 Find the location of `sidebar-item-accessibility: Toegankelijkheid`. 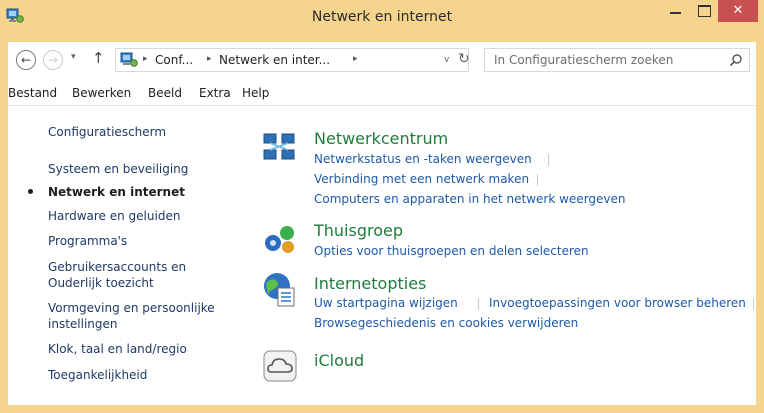

sidebar-item-accessibility: Toegankelijkheid is located at coordinates (97, 375).